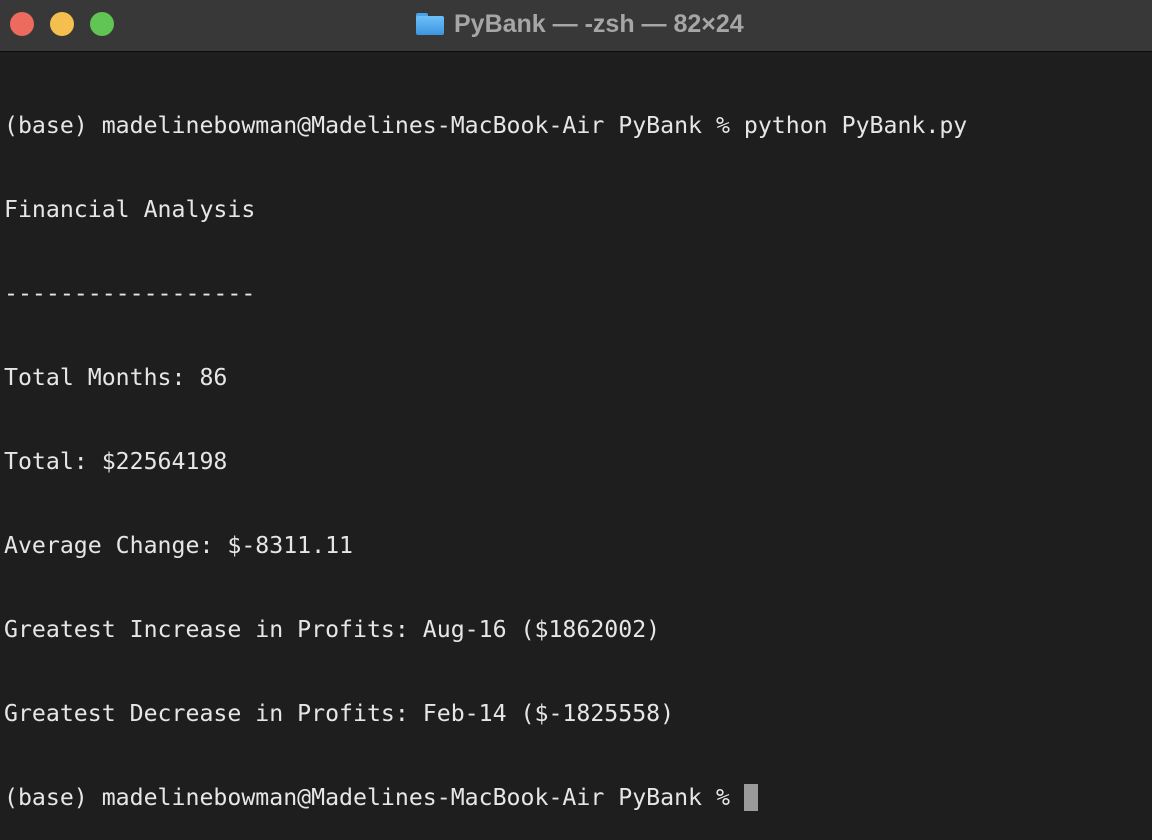 This screenshot has width=1152, height=840. I want to click on terminal-line: Financial Analysis, so click(130, 209).